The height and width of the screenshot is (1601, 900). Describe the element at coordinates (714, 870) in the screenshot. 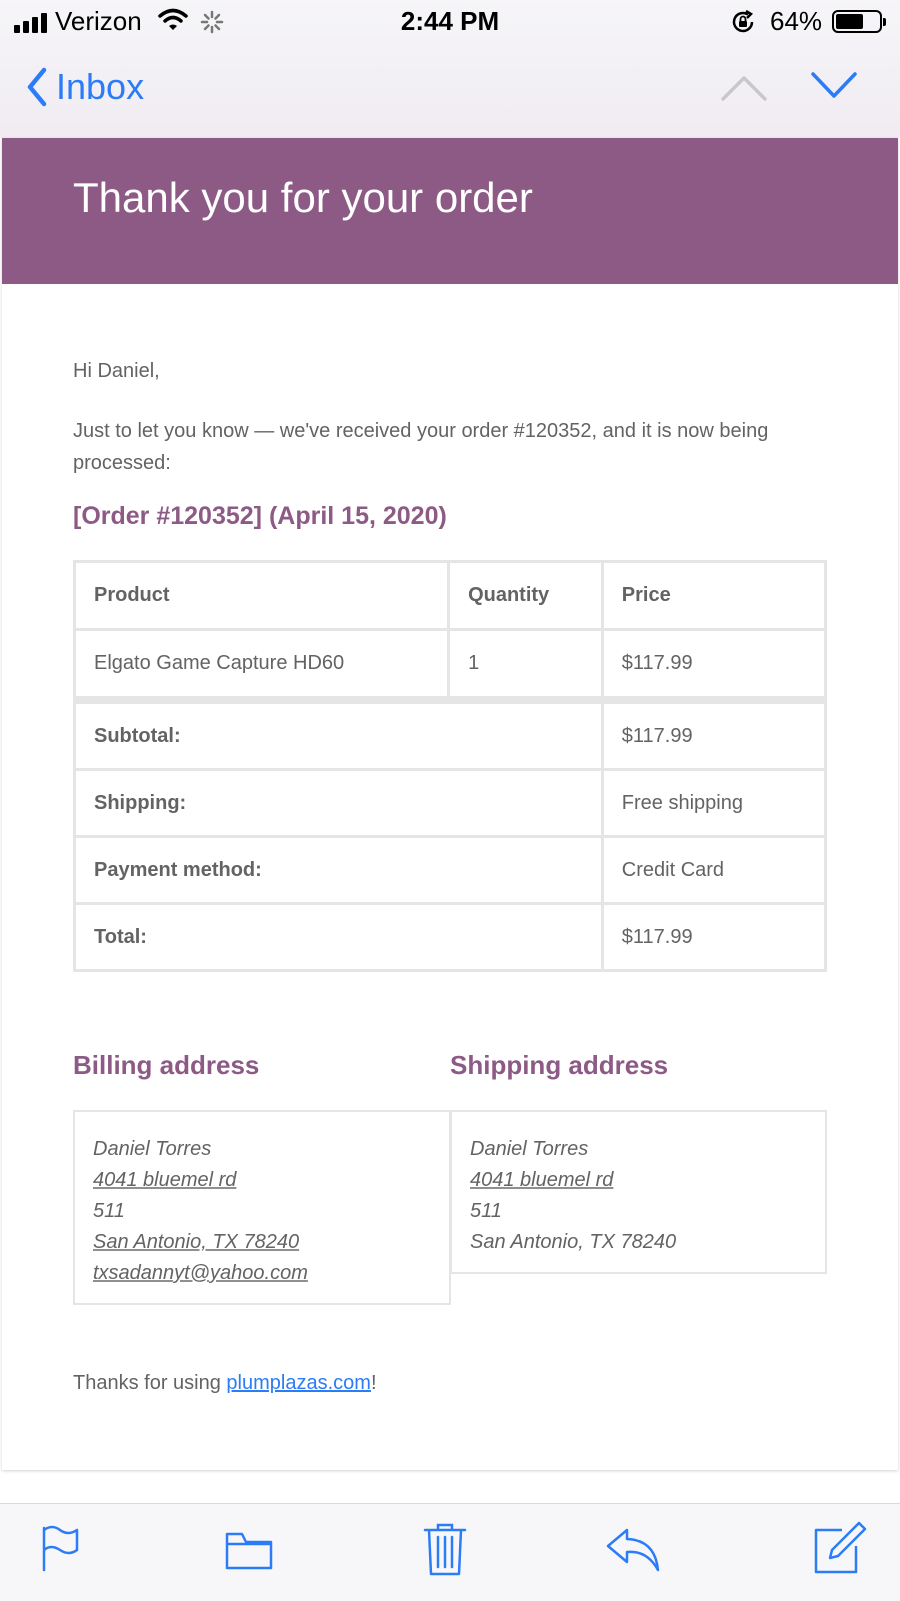

I see `payment-method-value: Credit Card` at that location.